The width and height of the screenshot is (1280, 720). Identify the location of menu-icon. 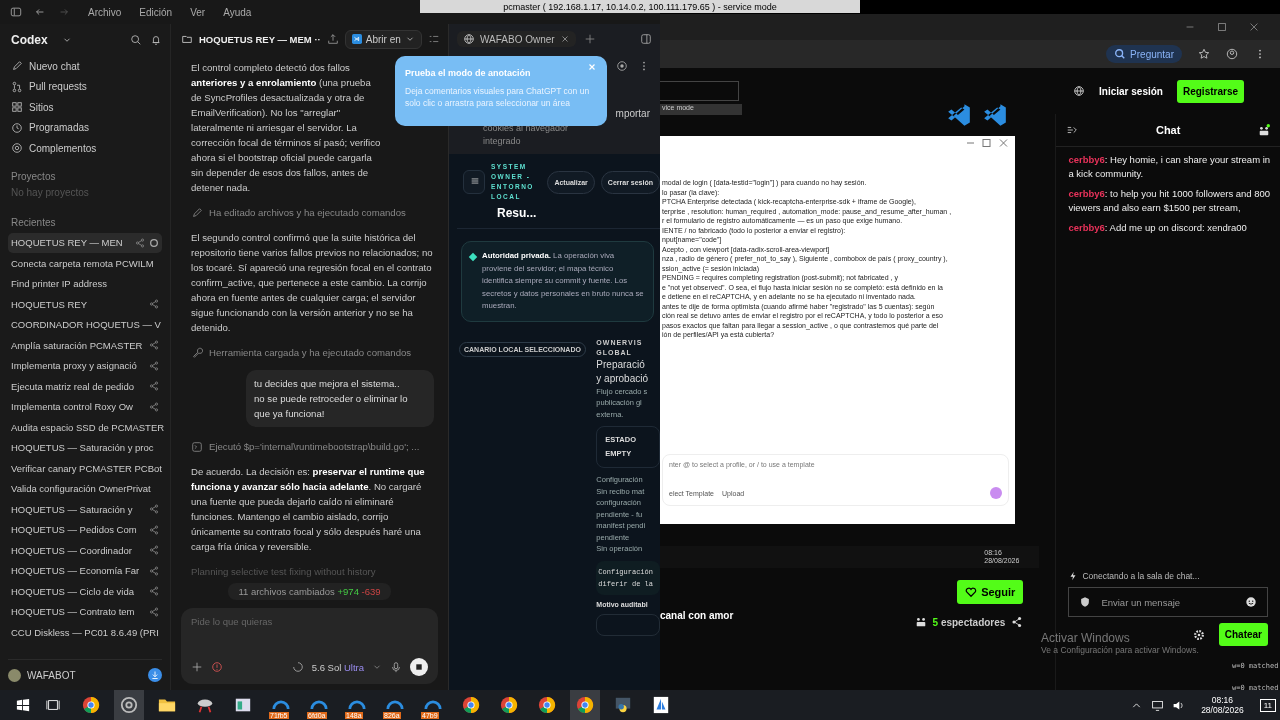
(475, 181).